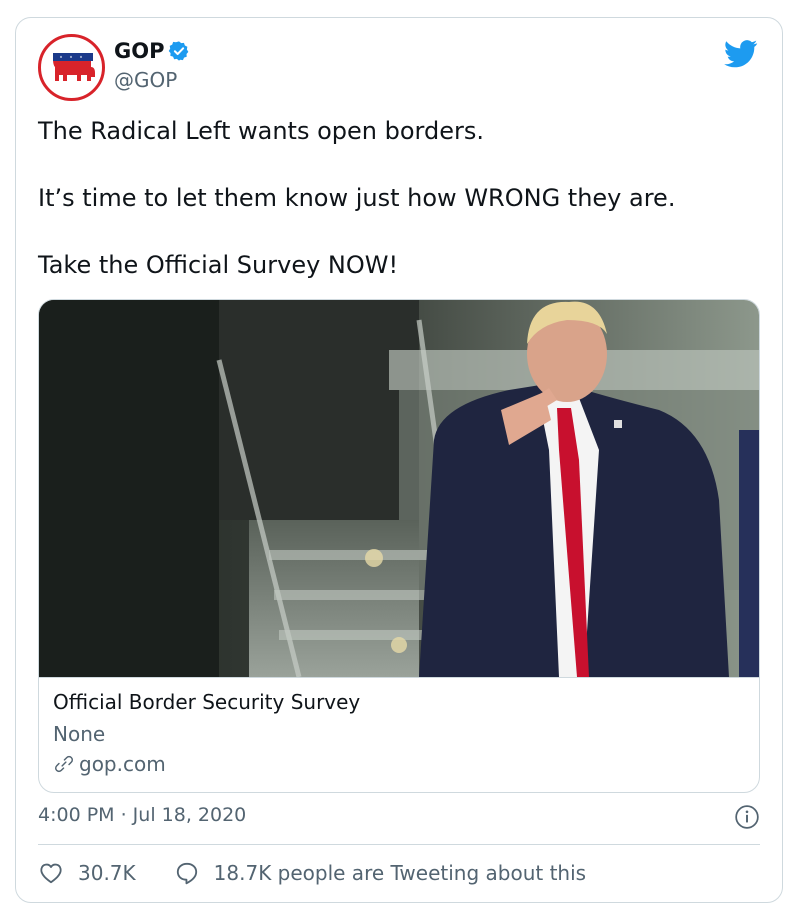 This screenshot has height=922, width=800. What do you see at coordinates (122, 764) in the screenshot?
I see `card-domain-text: gop.com` at bounding box center [122, 764].